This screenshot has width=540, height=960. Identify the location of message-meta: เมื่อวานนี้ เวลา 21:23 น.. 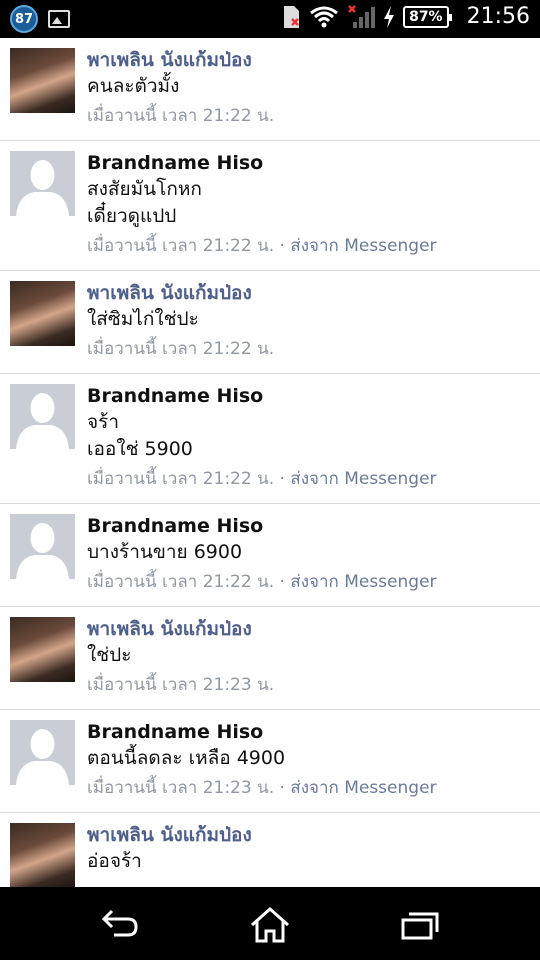
(313, 685).